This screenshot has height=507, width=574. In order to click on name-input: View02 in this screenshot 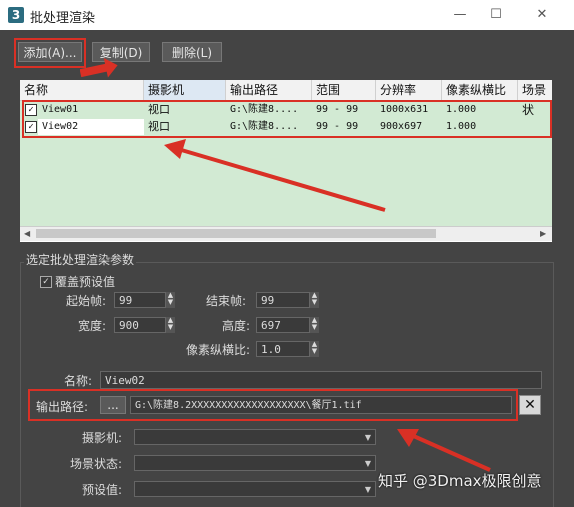, I will do `click(321, 380)`.